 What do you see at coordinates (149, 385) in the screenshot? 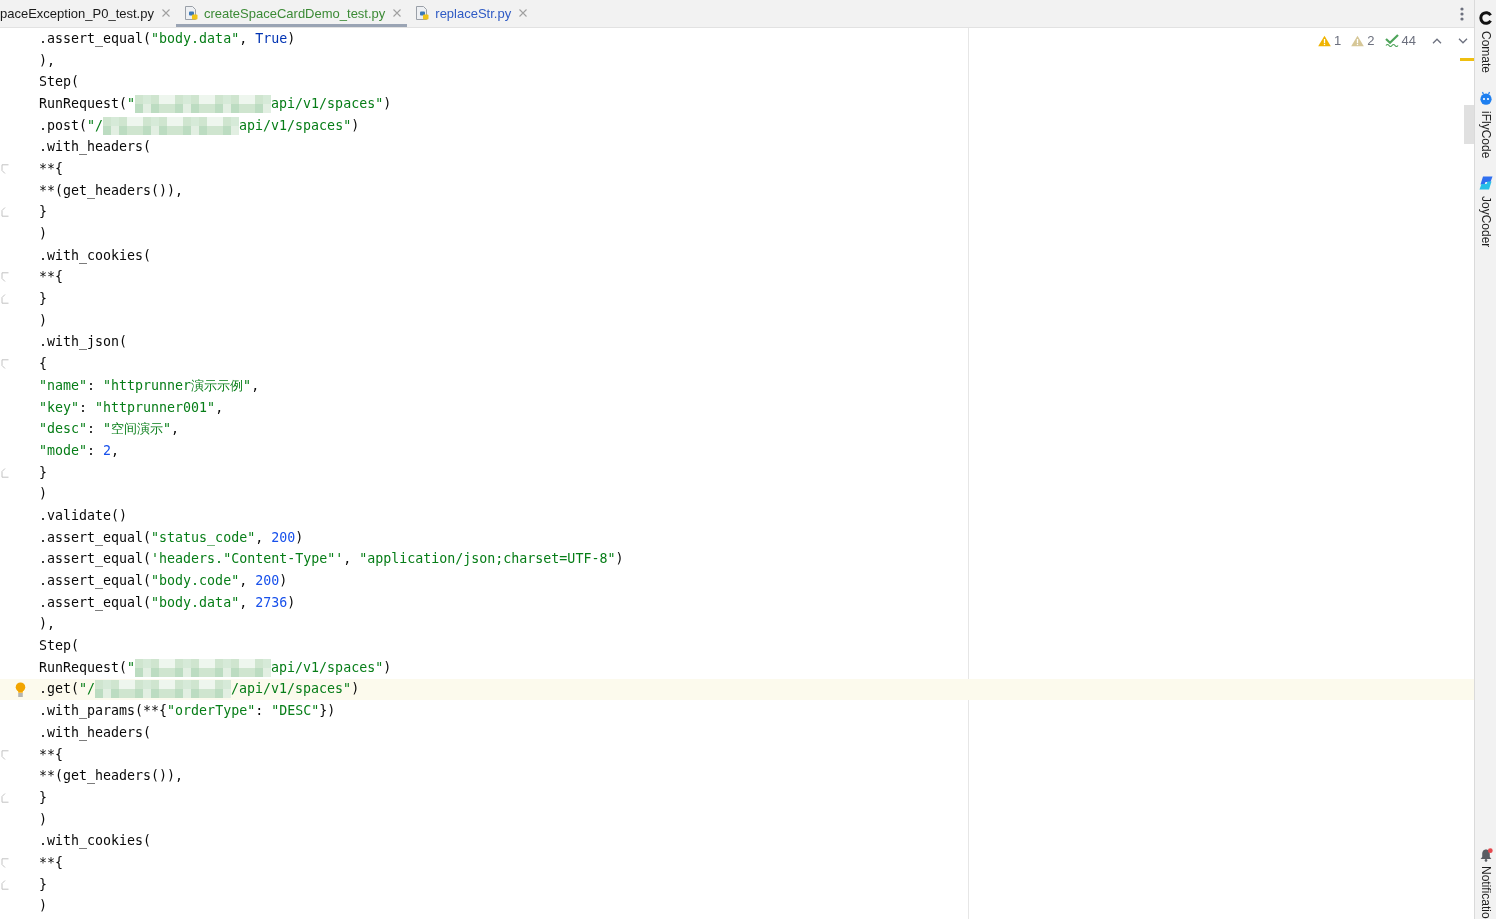
I see `code-text: "name": "httprunner演示示例",` at bounding box center [149, 385].